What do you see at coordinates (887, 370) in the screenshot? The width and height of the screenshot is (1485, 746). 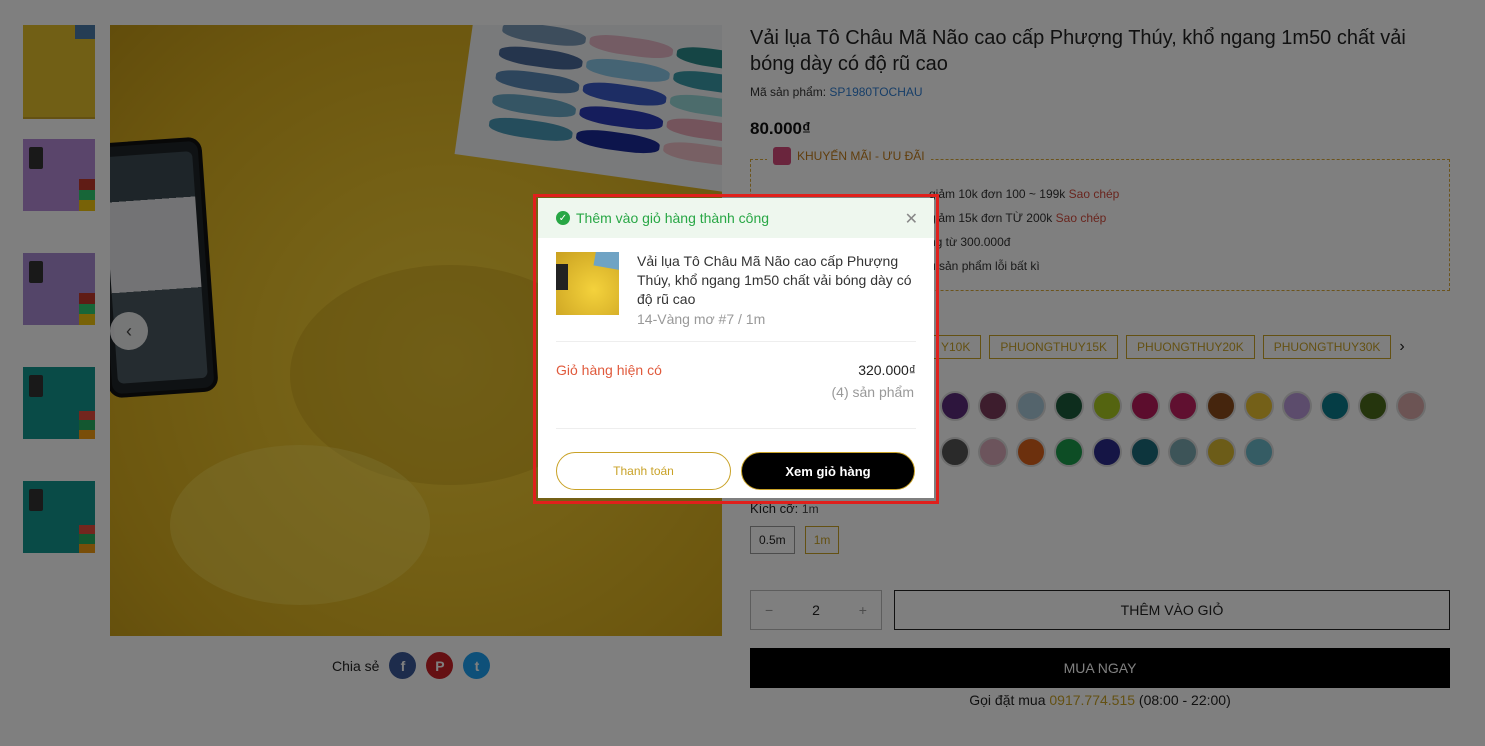 I see `cart-total-amount: 320.000₫` at bounding box center [887, 370].